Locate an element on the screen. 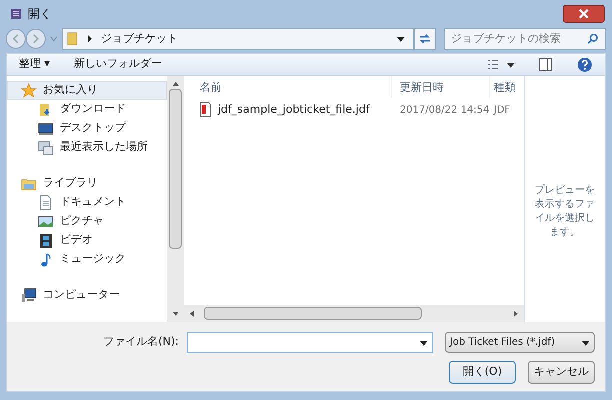  list-view-icon is located at coordinates (493, 64).